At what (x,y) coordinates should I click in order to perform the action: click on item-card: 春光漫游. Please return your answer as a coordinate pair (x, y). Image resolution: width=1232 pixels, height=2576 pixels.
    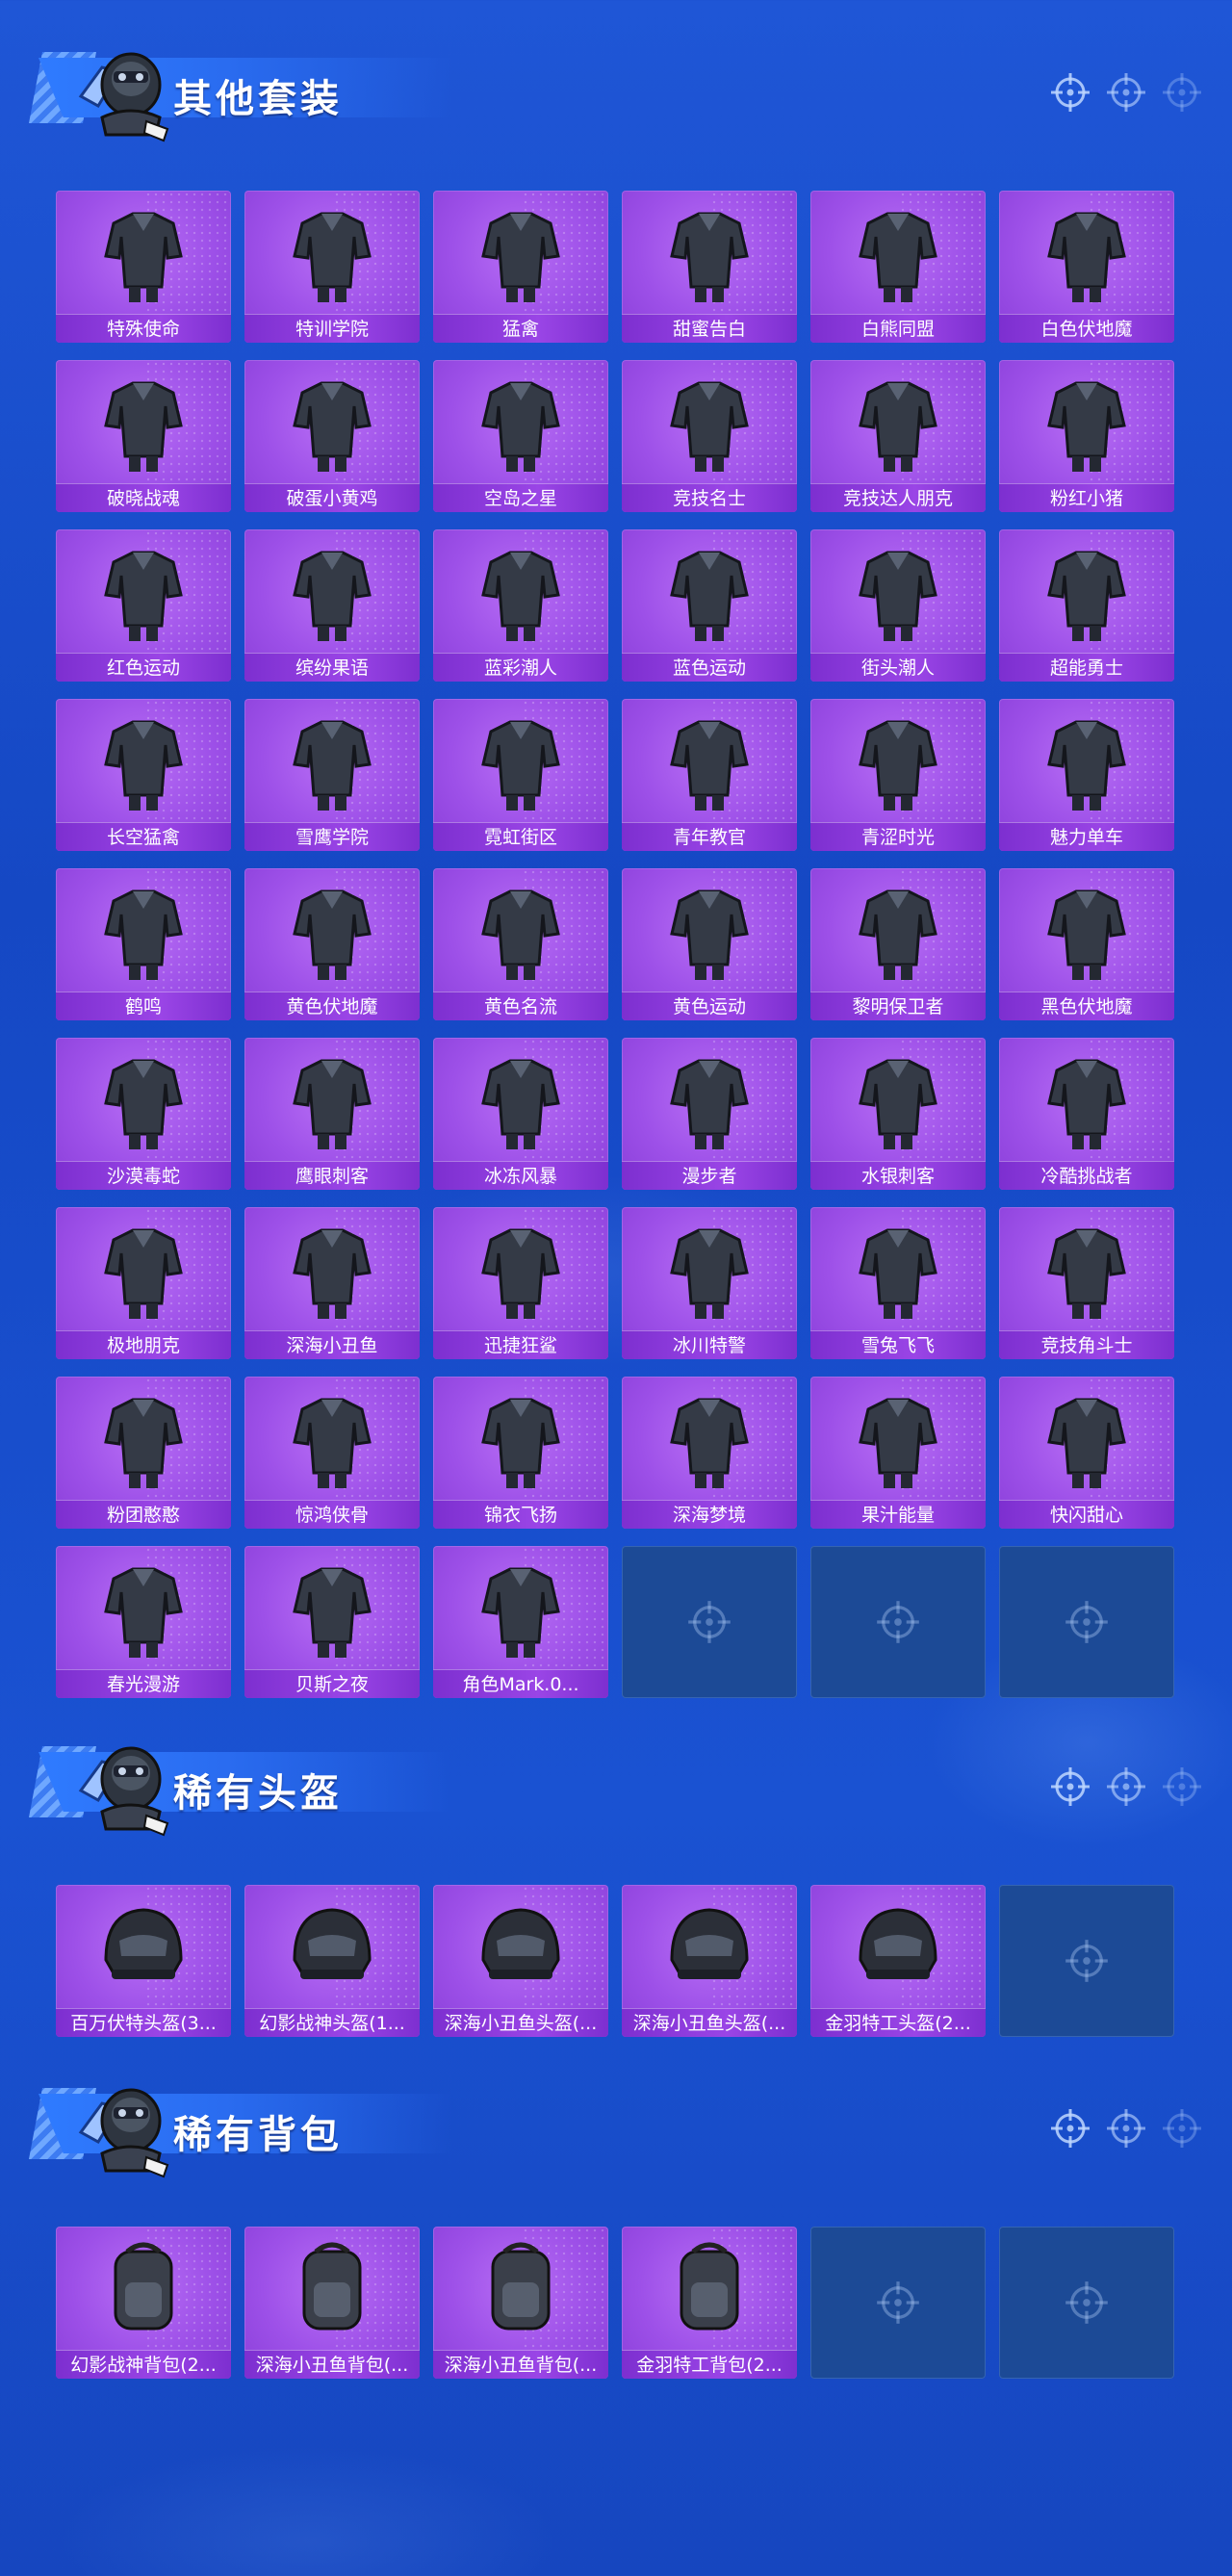
    Looking at the image, I should click on (143, 1622).